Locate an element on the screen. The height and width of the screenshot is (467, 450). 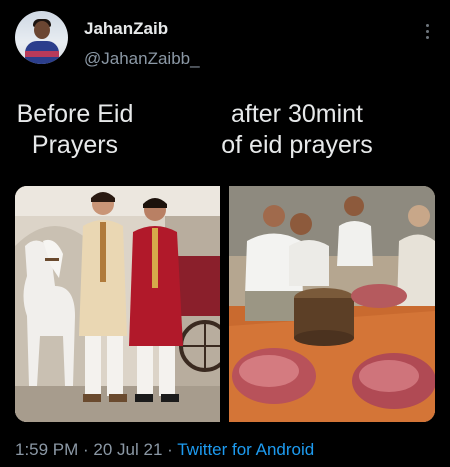
caption-right-line-2: of eid prayers is located at coordinates (297, 145).